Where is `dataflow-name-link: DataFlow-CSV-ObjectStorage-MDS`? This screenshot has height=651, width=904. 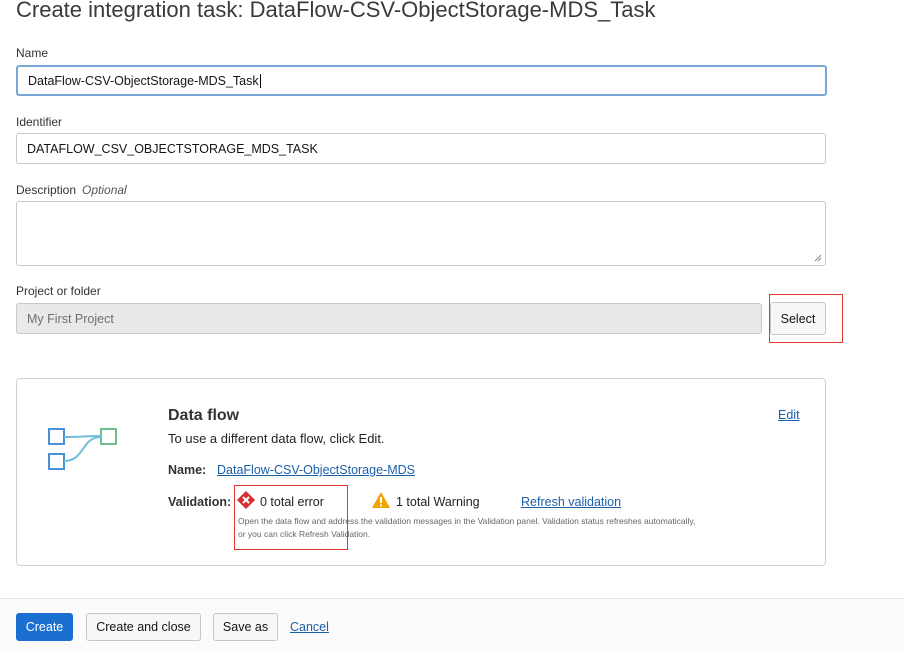 dataflow-name-link: DataFlow-CSV-ObjectStorage-MDS is located at coordinates (316, 470).